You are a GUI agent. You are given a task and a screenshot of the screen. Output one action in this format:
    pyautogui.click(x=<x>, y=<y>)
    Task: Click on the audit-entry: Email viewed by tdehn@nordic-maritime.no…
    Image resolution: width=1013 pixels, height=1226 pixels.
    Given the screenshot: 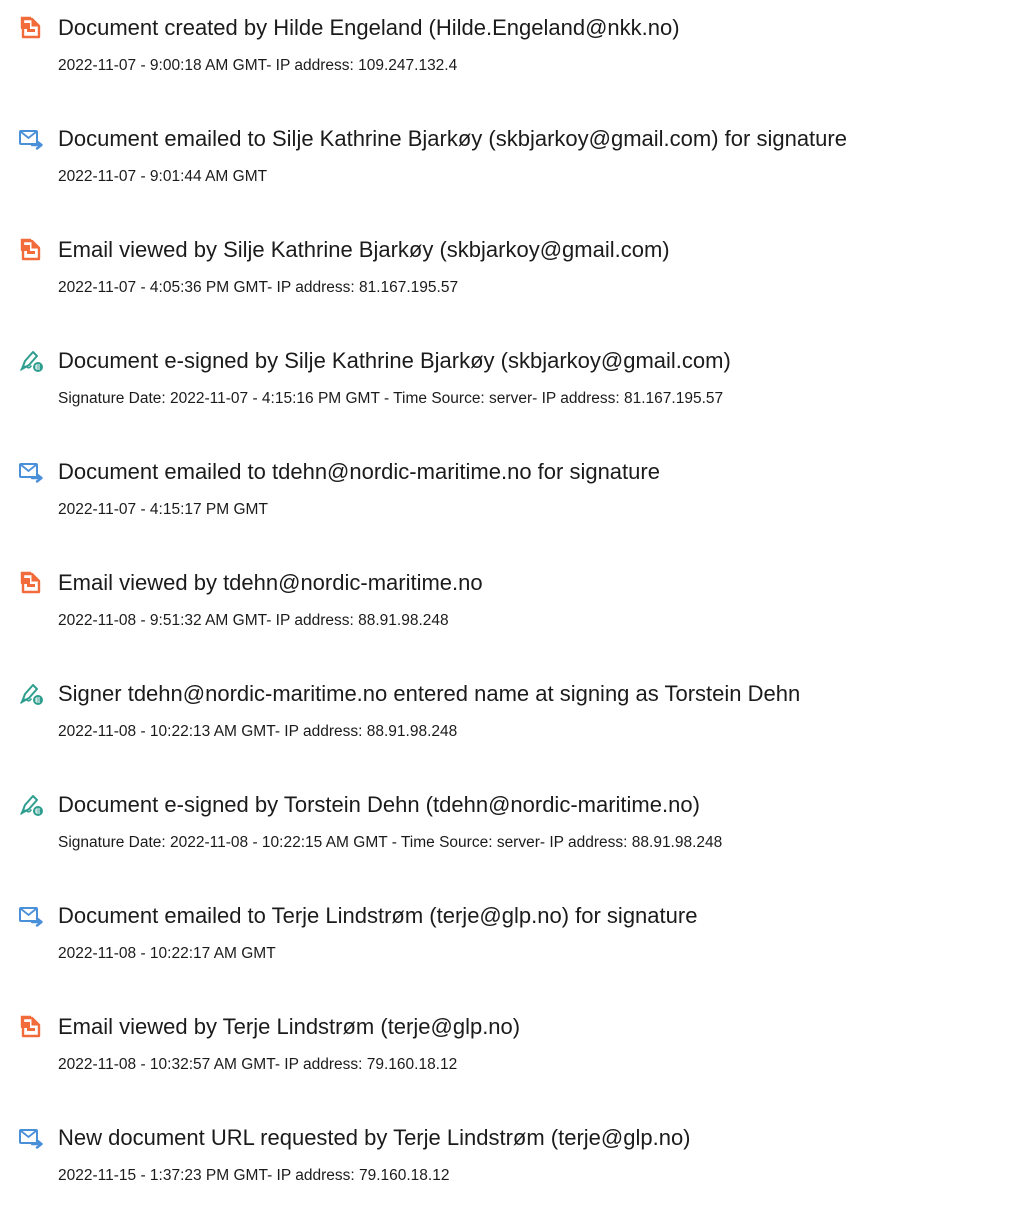 What is the action you would take?
    pyautogui.click(x=506, y=609)
    